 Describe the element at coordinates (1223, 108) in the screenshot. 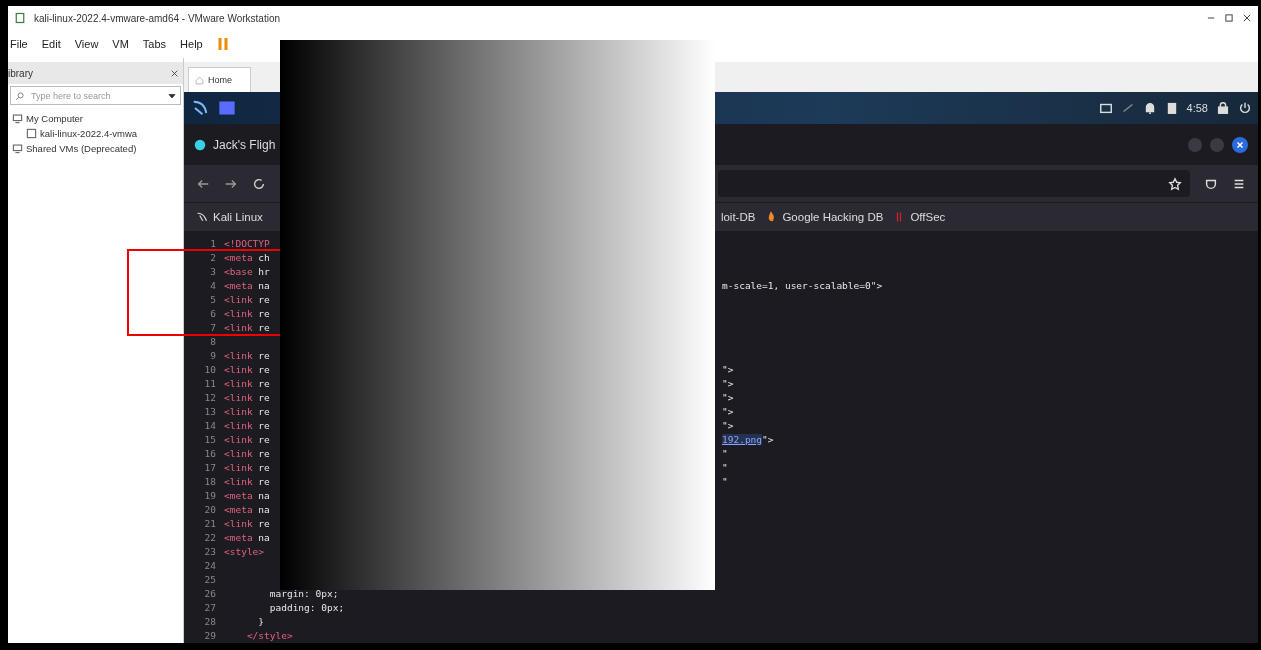

I see `lock-icon` at that location.